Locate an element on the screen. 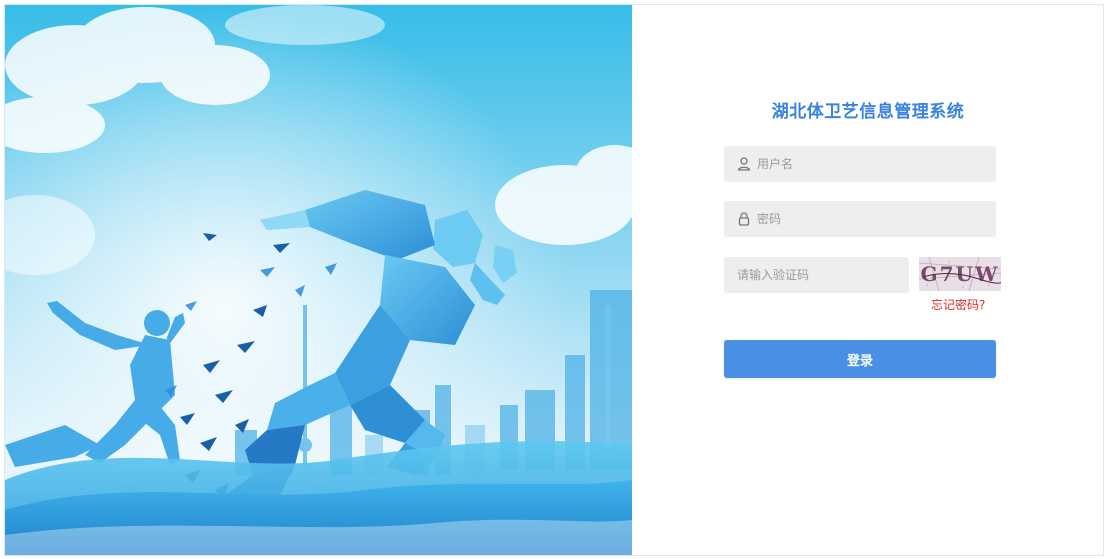 The height and width of the screenshot is (559, 1109). password-field is located at coordinates (860, 219).